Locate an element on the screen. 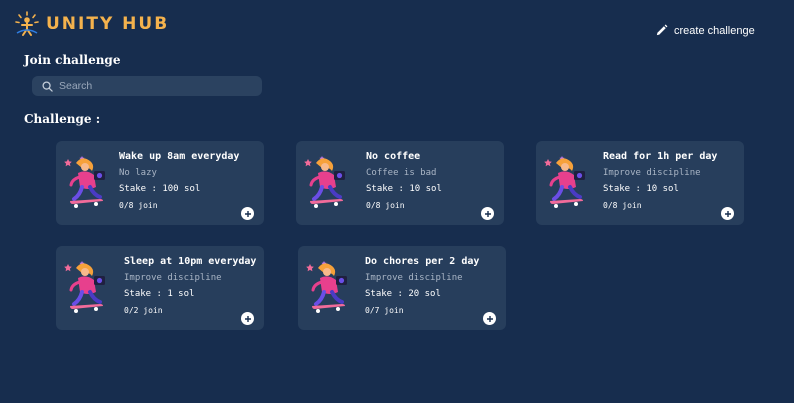 This screenshot has width=794, height=403. pencil-icon is located at coordinates (662, 30).